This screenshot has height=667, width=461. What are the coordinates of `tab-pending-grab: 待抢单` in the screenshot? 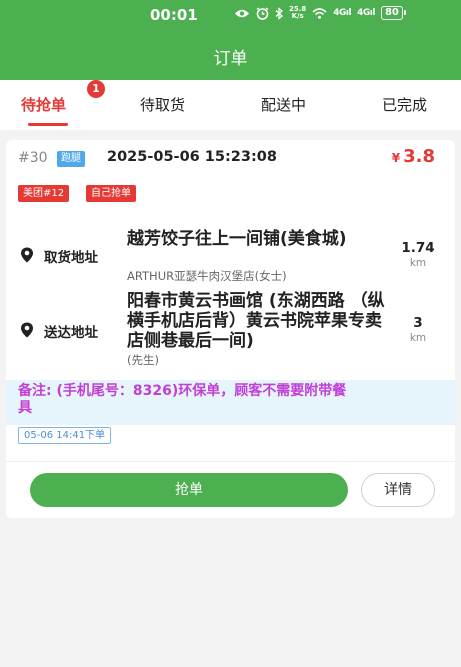 It's located at (43, 104).